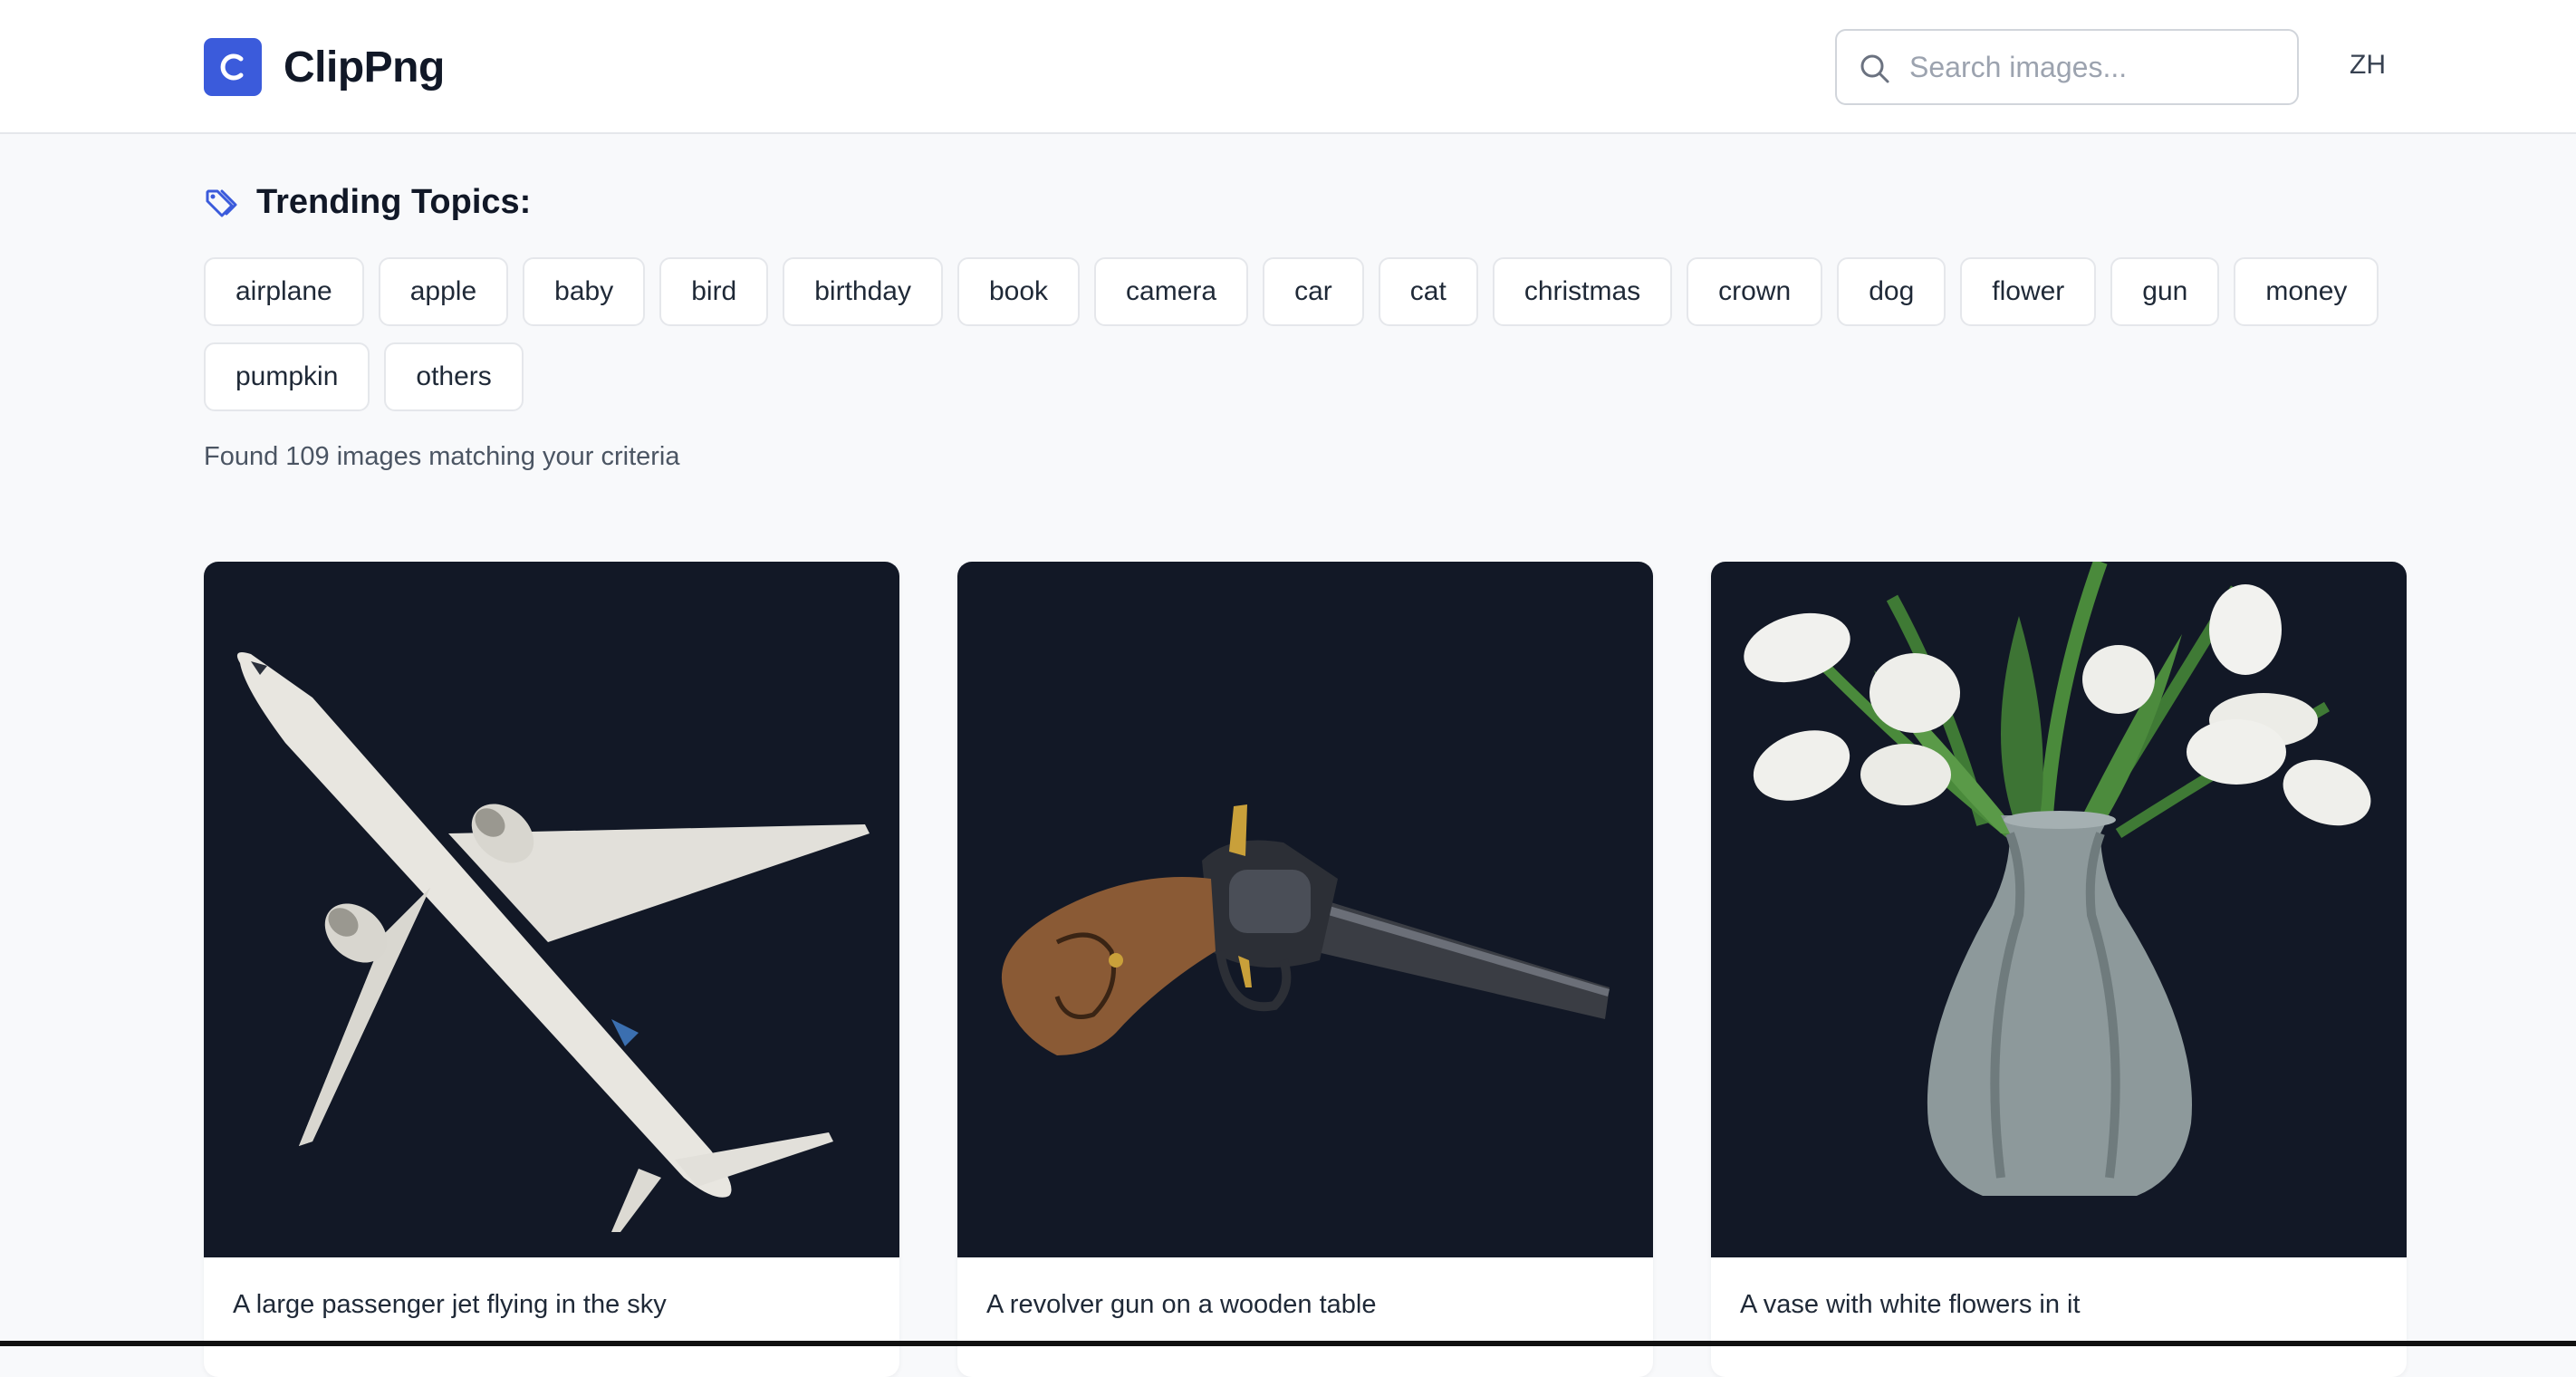 This screenshot has height=1377, width=2576. I want to click on topic-chip-christmas: christmas, so click(1582, 291).